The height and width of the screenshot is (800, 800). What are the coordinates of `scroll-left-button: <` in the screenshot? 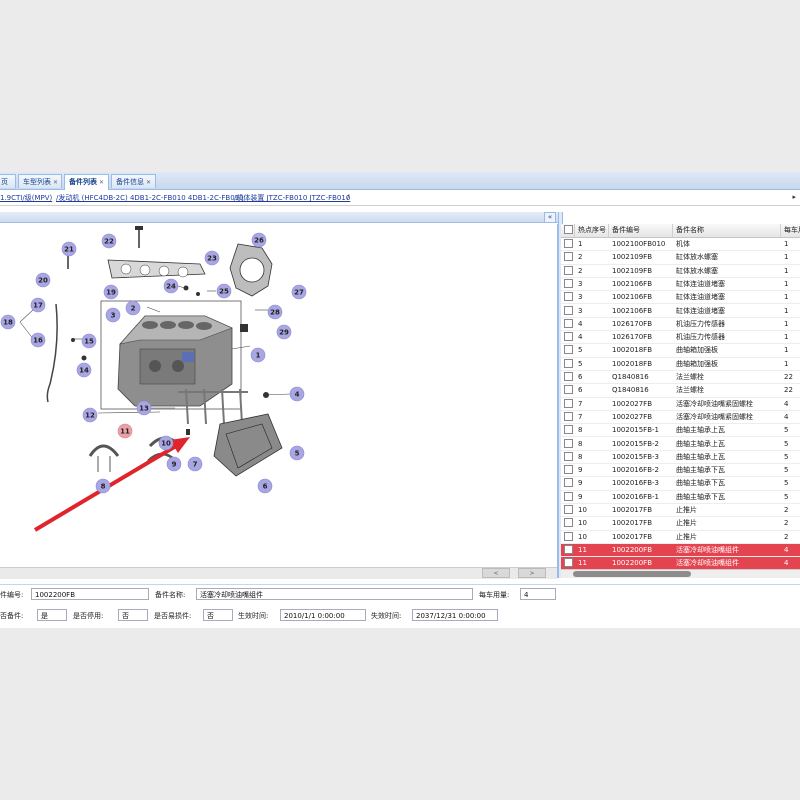 It's located at (496, 573).